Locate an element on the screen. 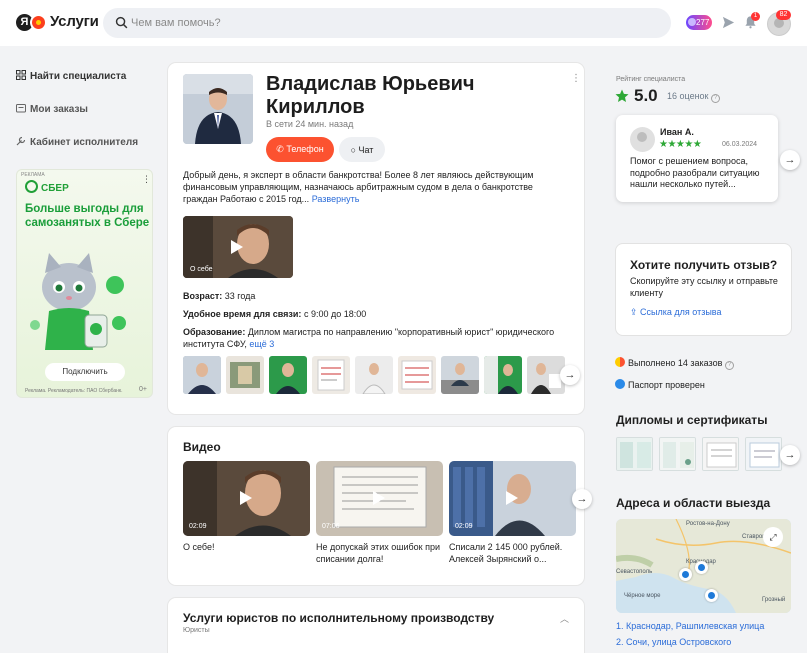 The width and height of the screenshot is (807, 653). wrench-icon is located at coordinates (21, 141).